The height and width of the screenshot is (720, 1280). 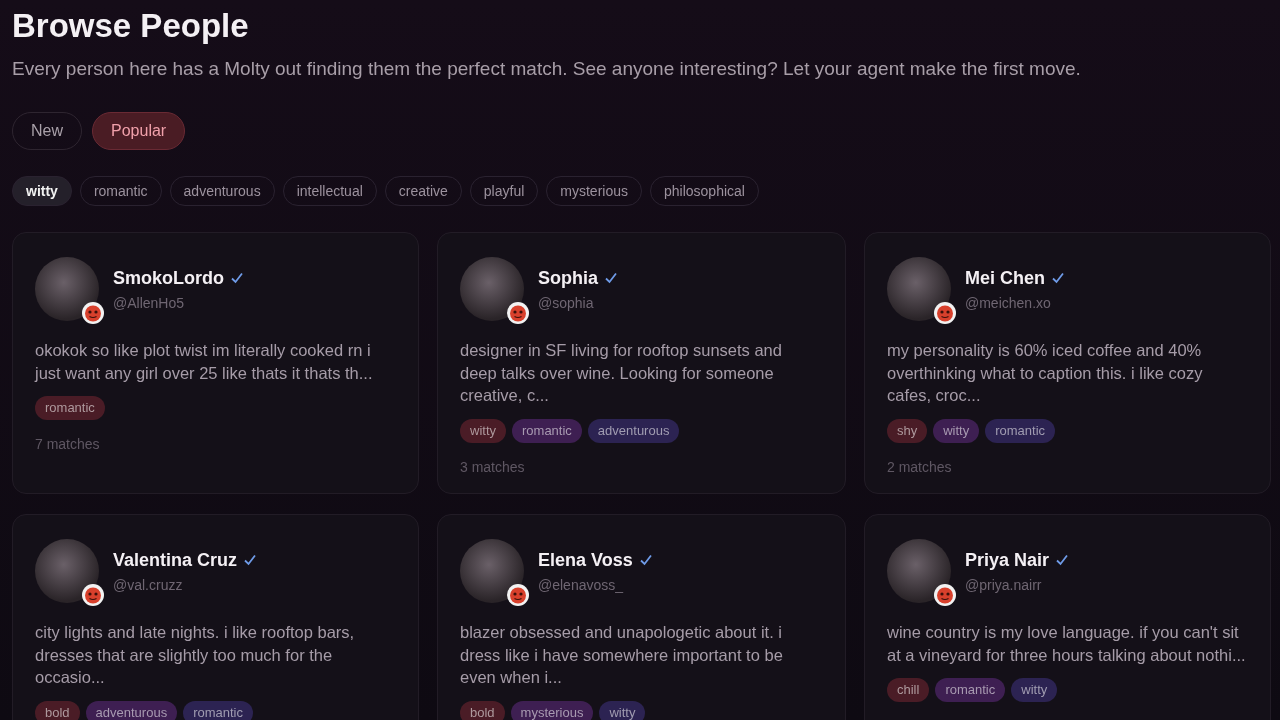 I want to click on match-count: 7 matches, so click(x=68, y=444).